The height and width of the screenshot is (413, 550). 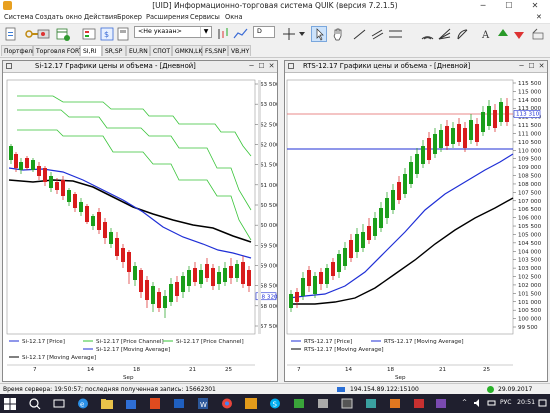 I want to click on calculator-icon, so click(x=123, y=34).